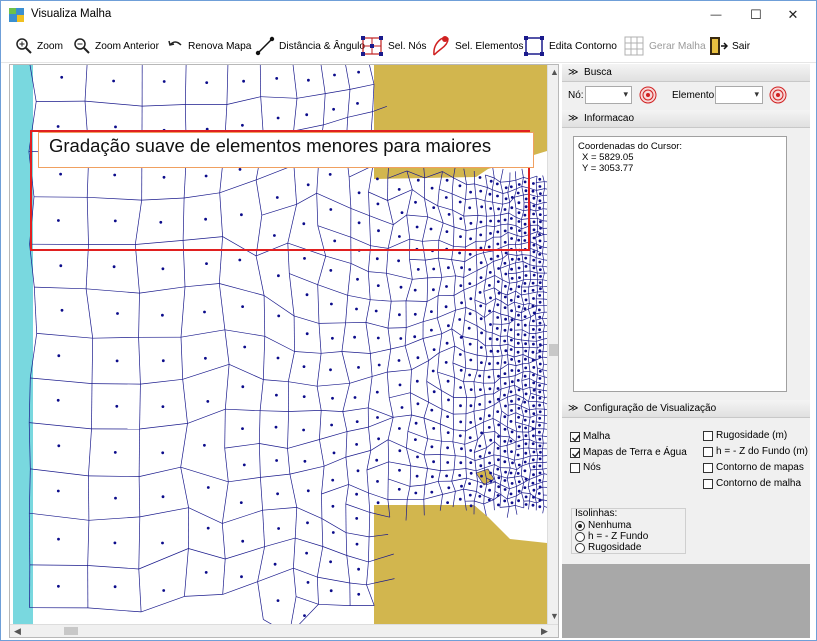 The height and width of the screenshot is (641, 817). I want to click on scroll-right-icon: ▶, so click(544, 631).